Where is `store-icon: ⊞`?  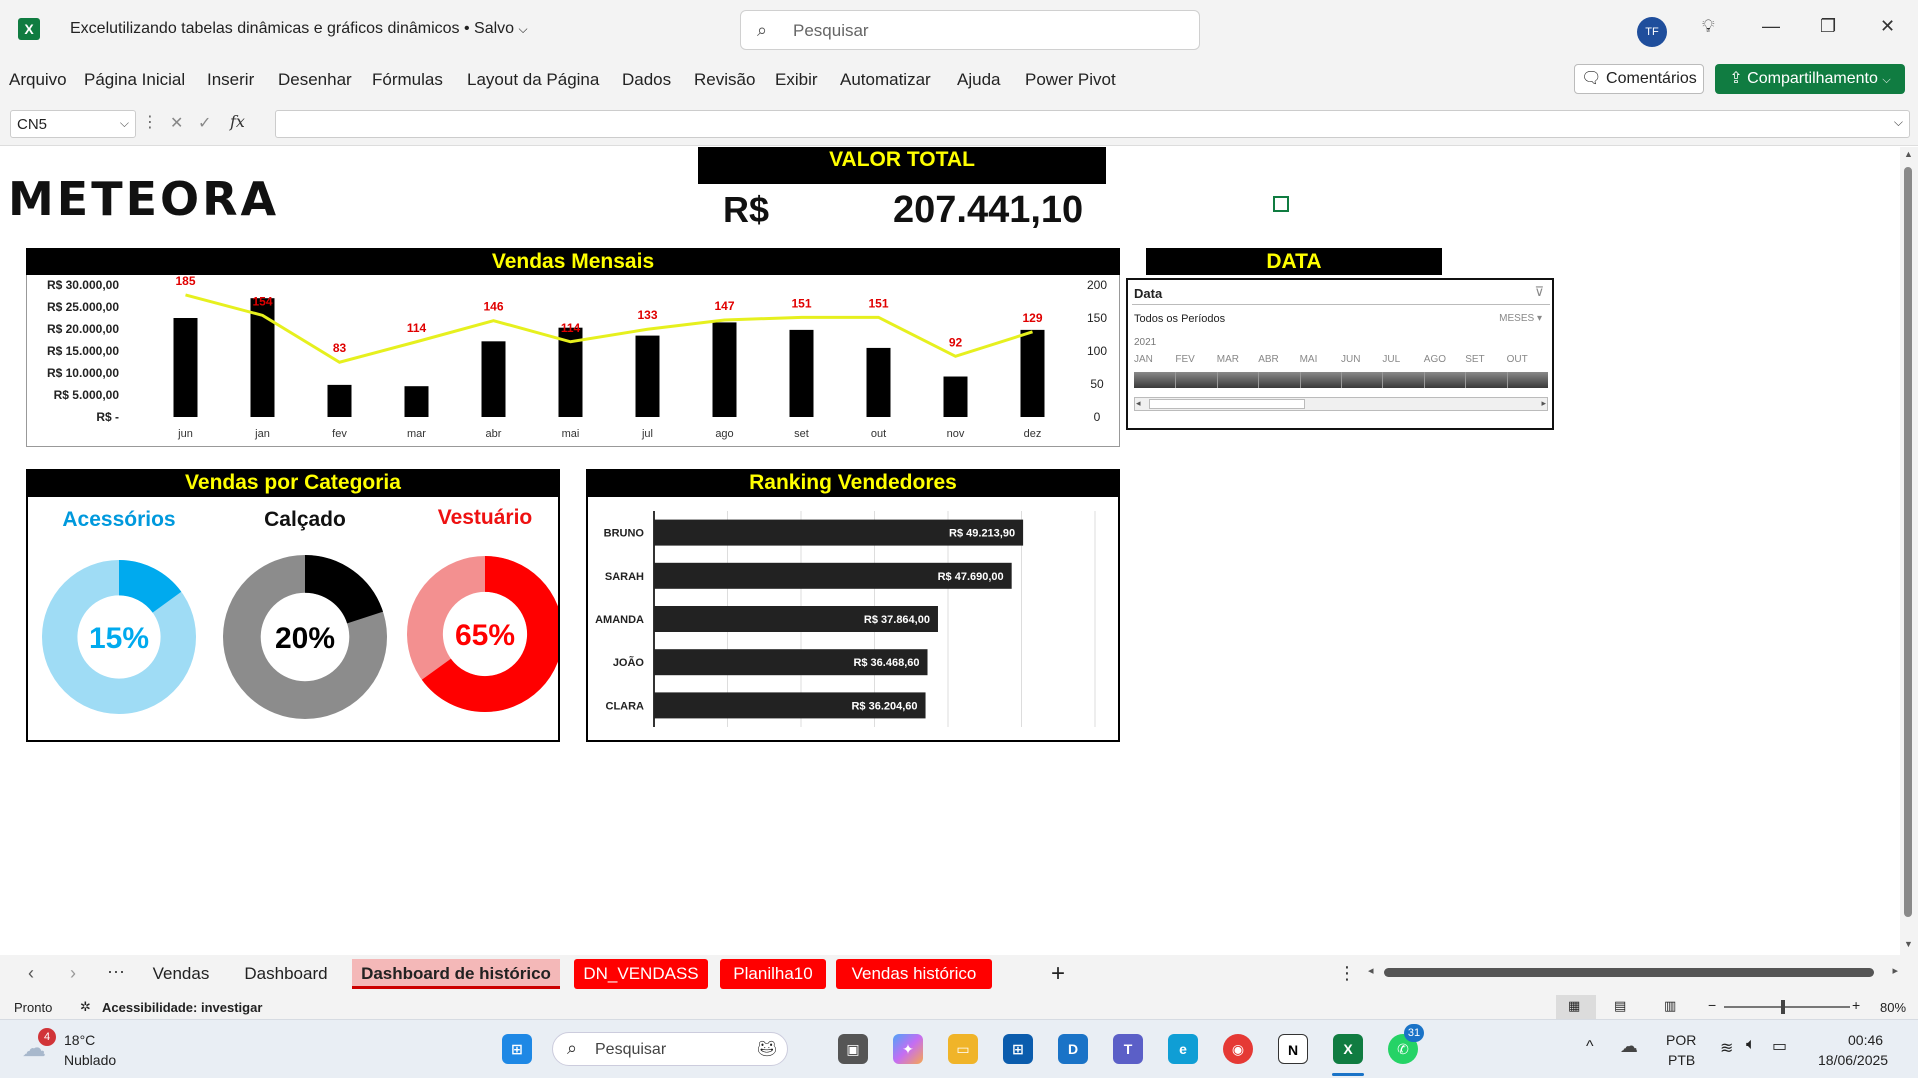
store-icon: ⊞ is located at coordinates (1018, 1049).